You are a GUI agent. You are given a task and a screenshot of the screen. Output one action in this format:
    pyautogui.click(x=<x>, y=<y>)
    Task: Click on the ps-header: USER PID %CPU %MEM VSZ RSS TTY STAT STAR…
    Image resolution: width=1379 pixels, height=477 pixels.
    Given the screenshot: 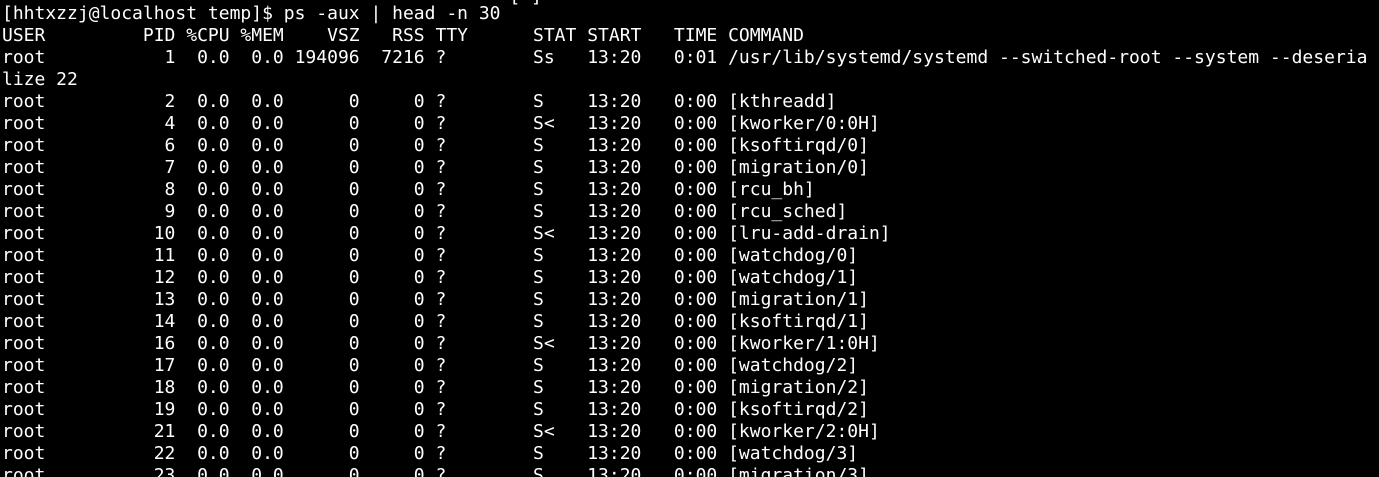 What is the action you would take?
    pyautogui.click(x=403, y=35)
    